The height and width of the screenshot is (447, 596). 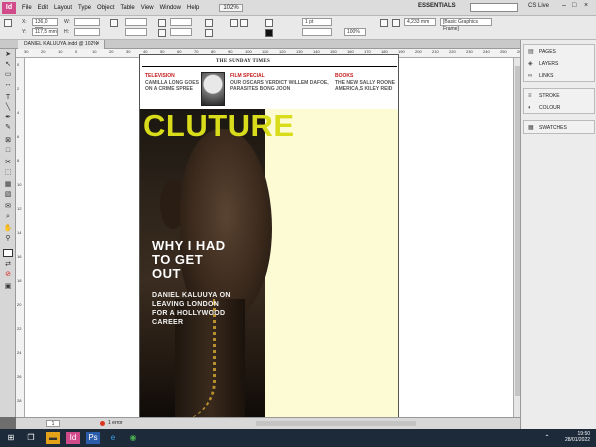 What do you see at coordinates (8, 217) in the screenshot?
I see `eyedropper-tool-icon: ⌕` at bounding box center [8, 217].